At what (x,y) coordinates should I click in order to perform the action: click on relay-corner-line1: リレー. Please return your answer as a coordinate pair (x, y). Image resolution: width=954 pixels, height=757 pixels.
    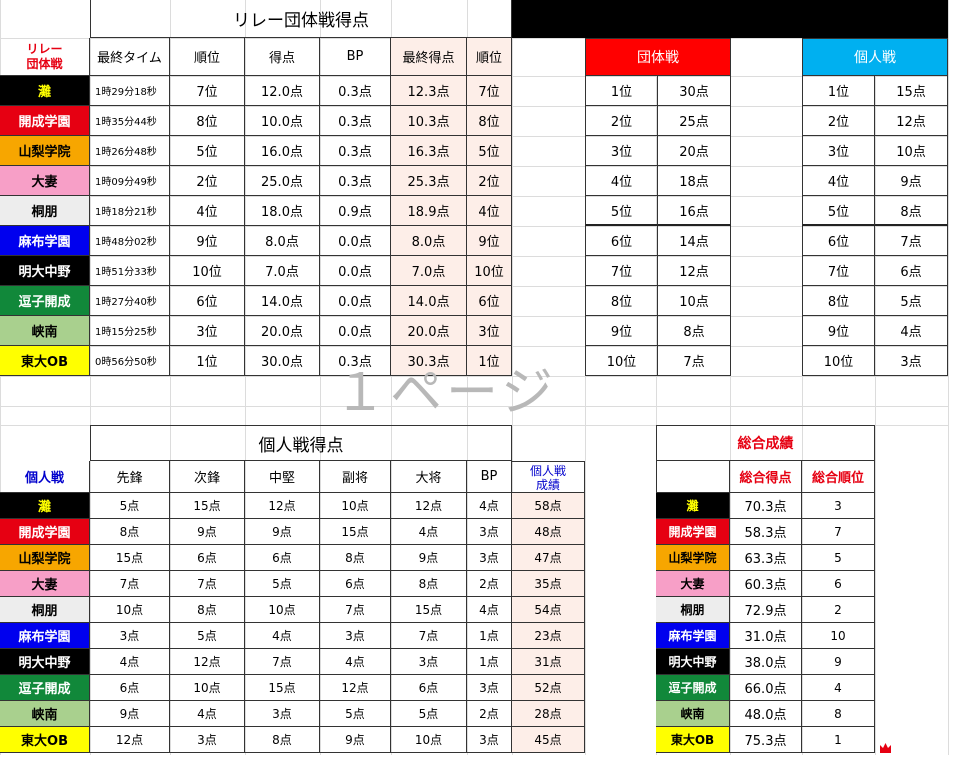
    Looking at the image, I should click on (44, 49).